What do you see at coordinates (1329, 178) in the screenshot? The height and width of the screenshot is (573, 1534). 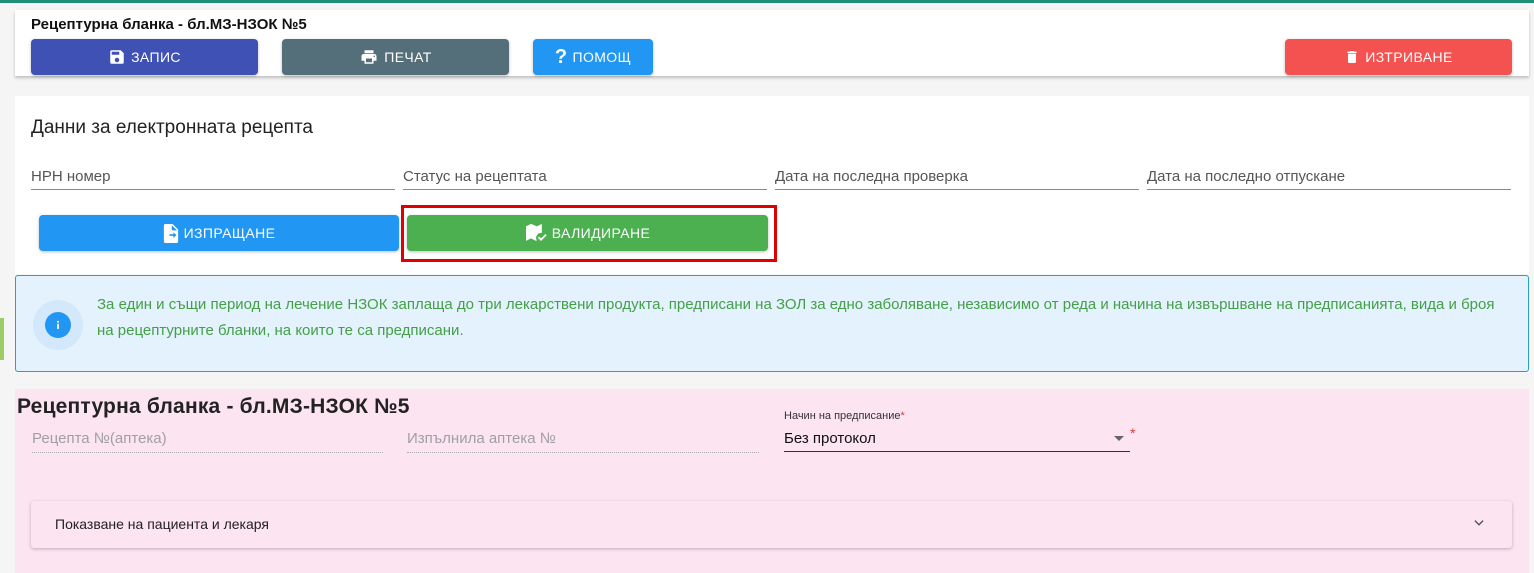 I see `last-dispense-date-field: Дата на последно отпускане` at bounding box center [1329, 178].